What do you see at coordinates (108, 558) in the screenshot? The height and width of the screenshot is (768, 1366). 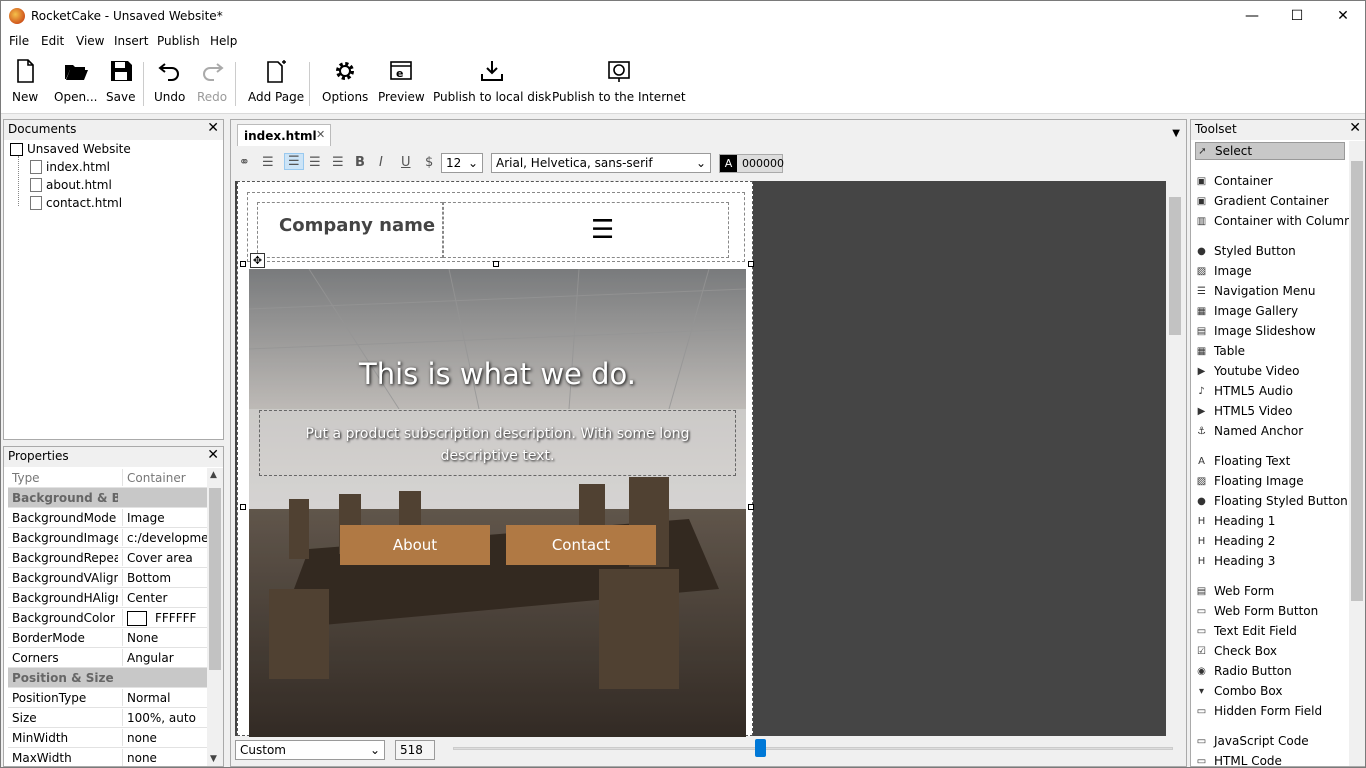 I see `property-row: BackgroundRepeat Cover area` at bounding box center [108, 558].